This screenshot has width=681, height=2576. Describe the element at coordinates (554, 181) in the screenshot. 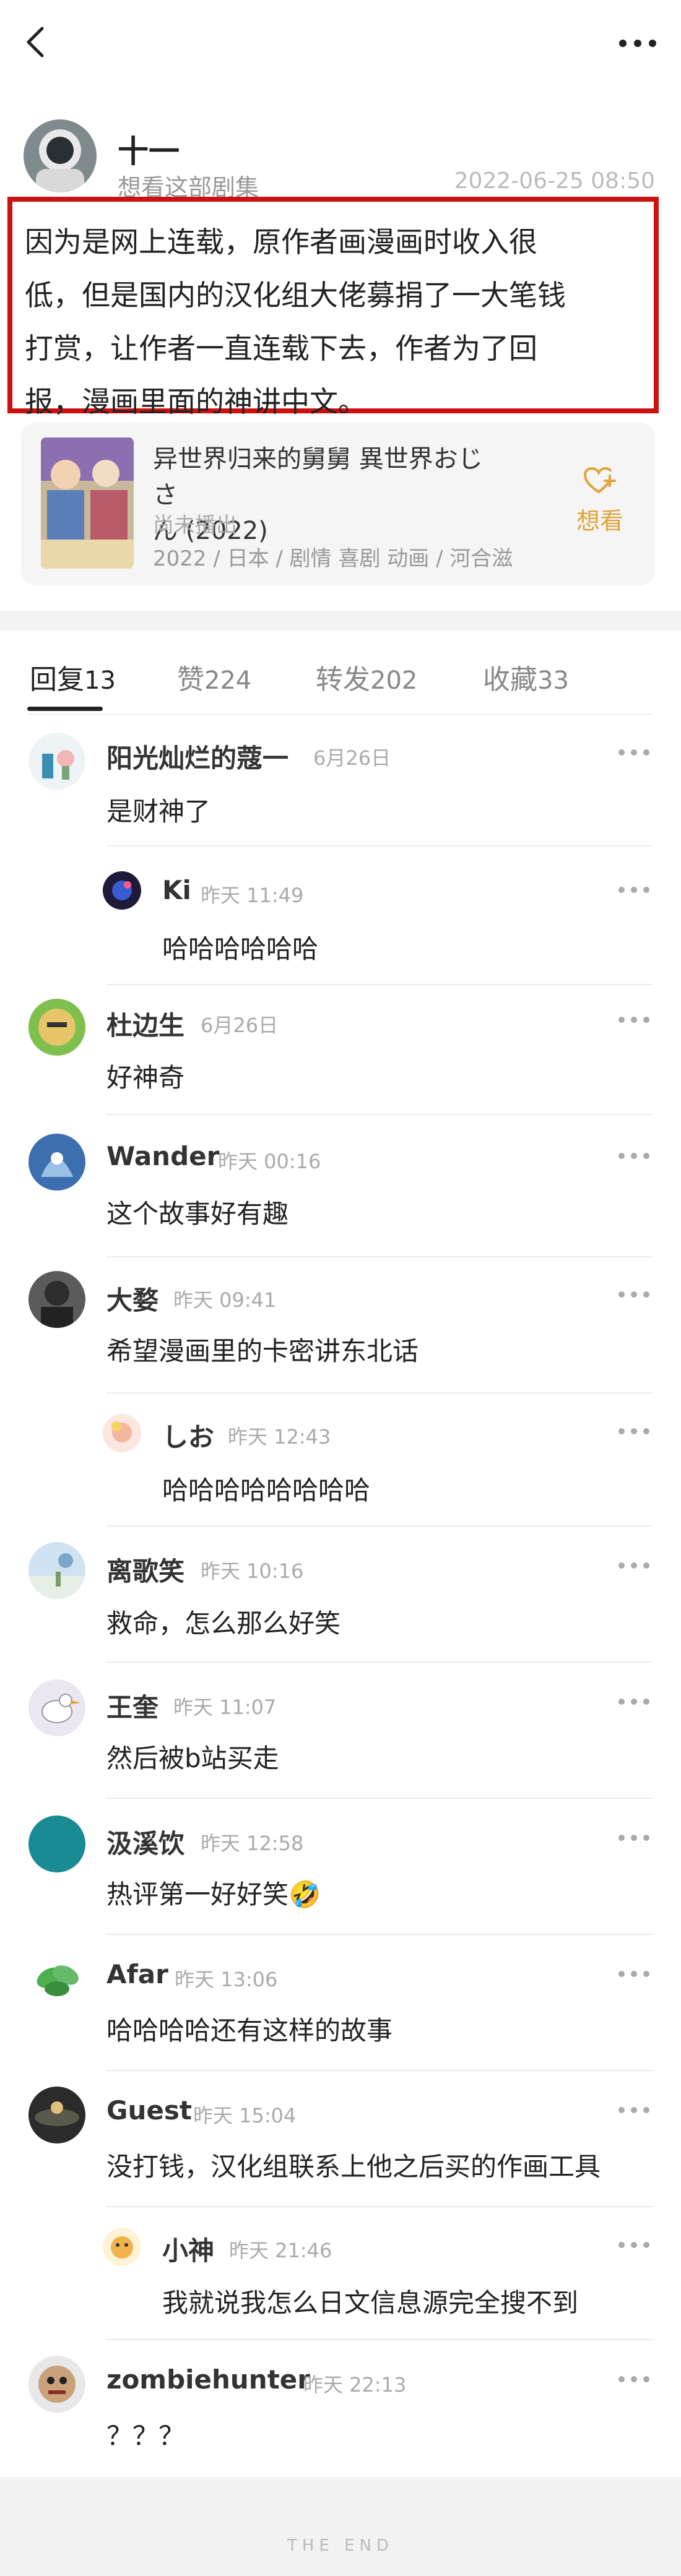

I see `post-time: 2022-06-25 08:50` at that location.